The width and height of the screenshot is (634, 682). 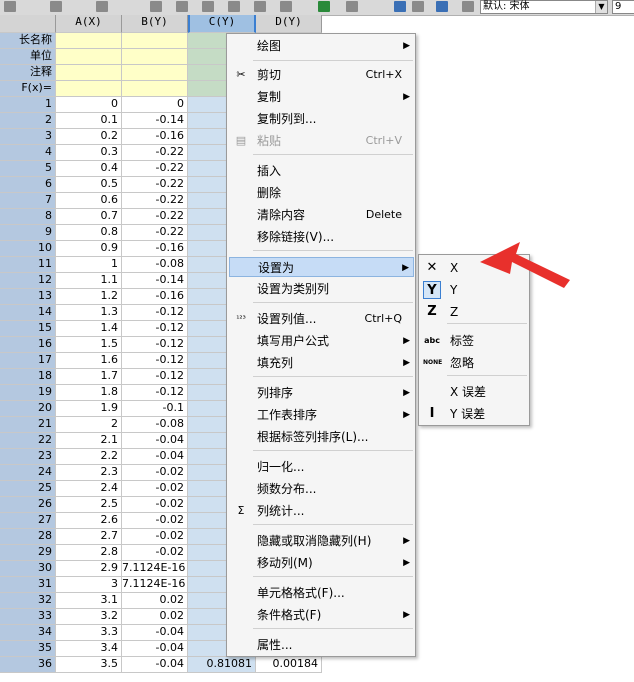 What do you see at coordinates (321, 97) in the screenshot?
I see `menu-copy: 复制 ▶` at bounding box center [321, 97].